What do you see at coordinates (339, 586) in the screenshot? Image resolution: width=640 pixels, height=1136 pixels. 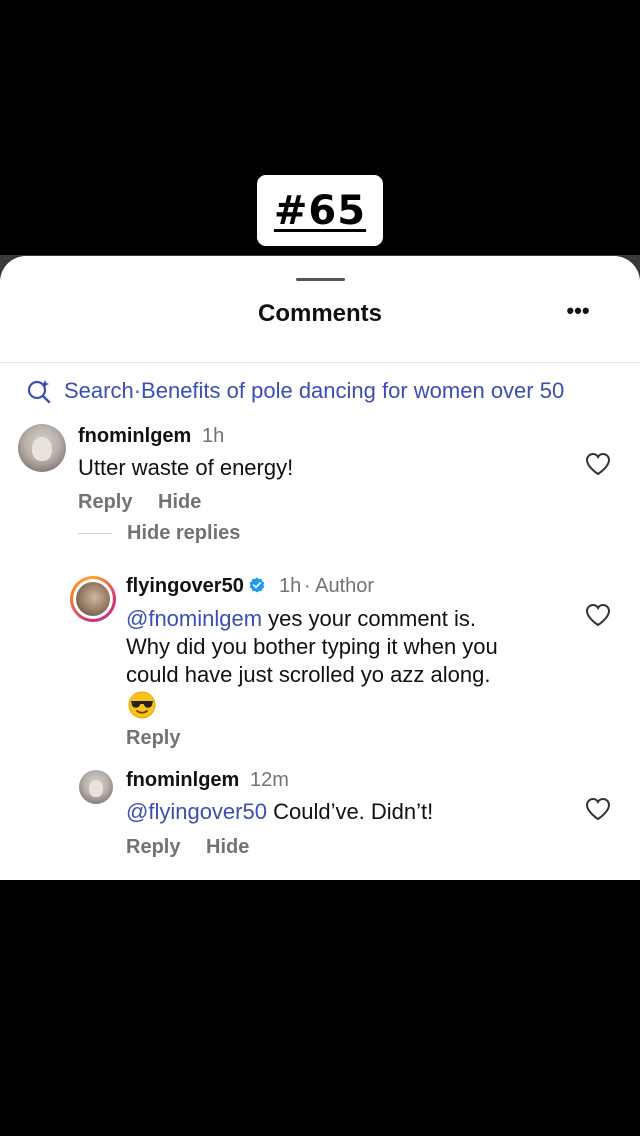 I see `author-label: · Author` at bounding box center [339, 586].